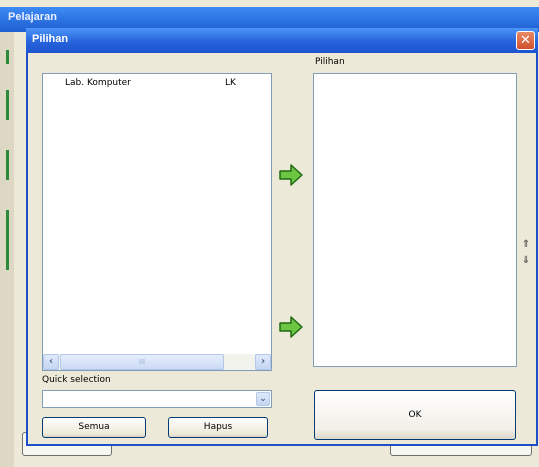 The height and width of the screenshot is (467, 539). I want to click on quick-selection-dropdown-button: ⌄, so click(263, 399).